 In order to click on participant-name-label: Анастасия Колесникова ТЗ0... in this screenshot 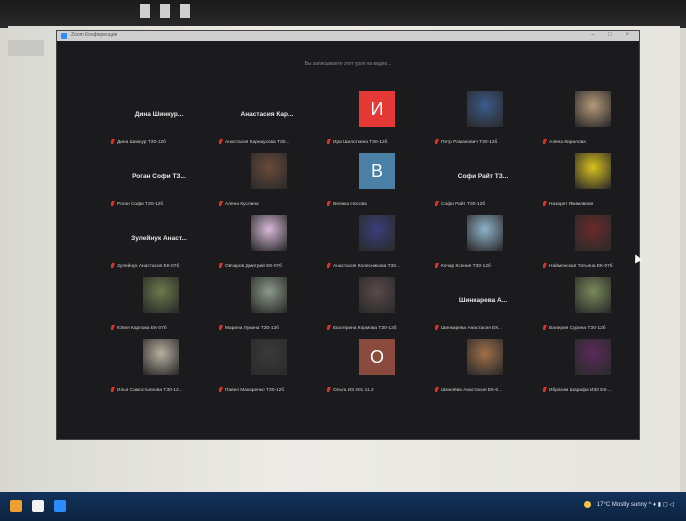, I will do `click(367, 266)`.